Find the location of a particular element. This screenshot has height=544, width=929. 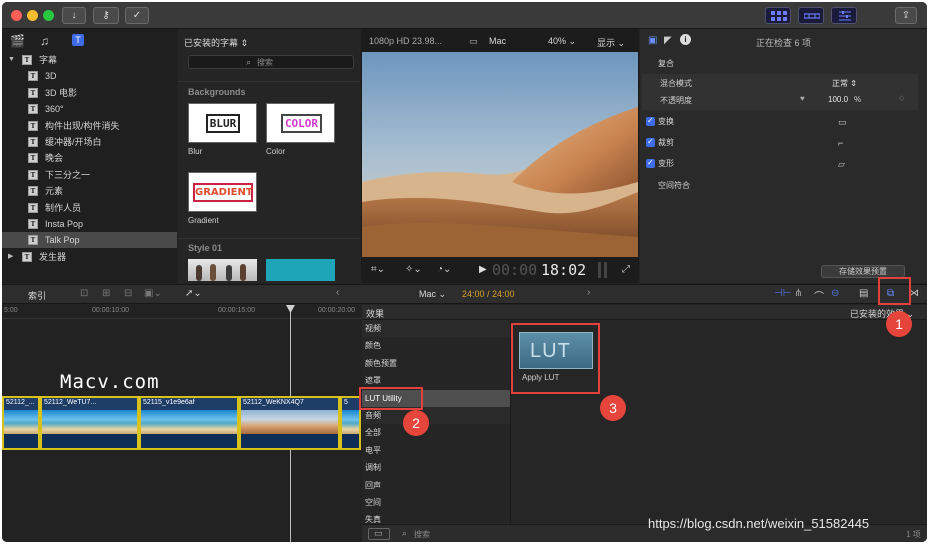

sidebar-item-label: Talk Pop is located at coordinates (62, 240).